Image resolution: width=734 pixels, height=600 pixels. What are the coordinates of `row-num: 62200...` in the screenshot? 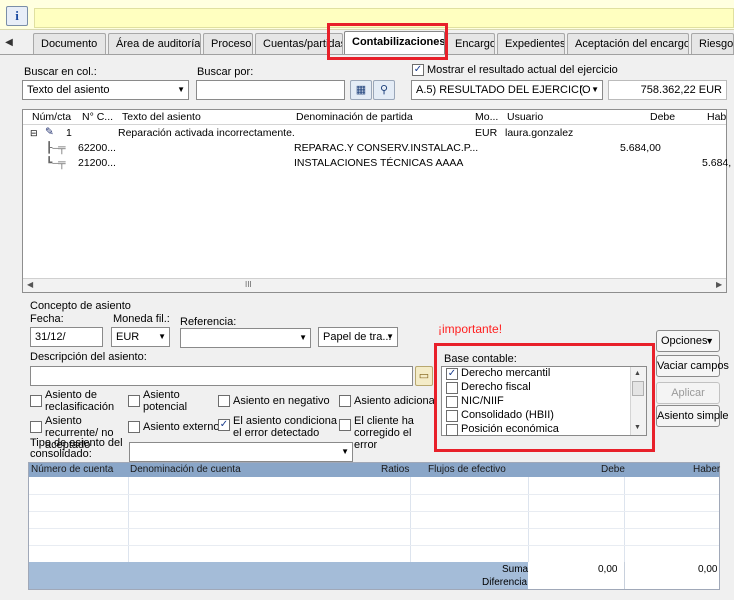 It's located at (97, 148).